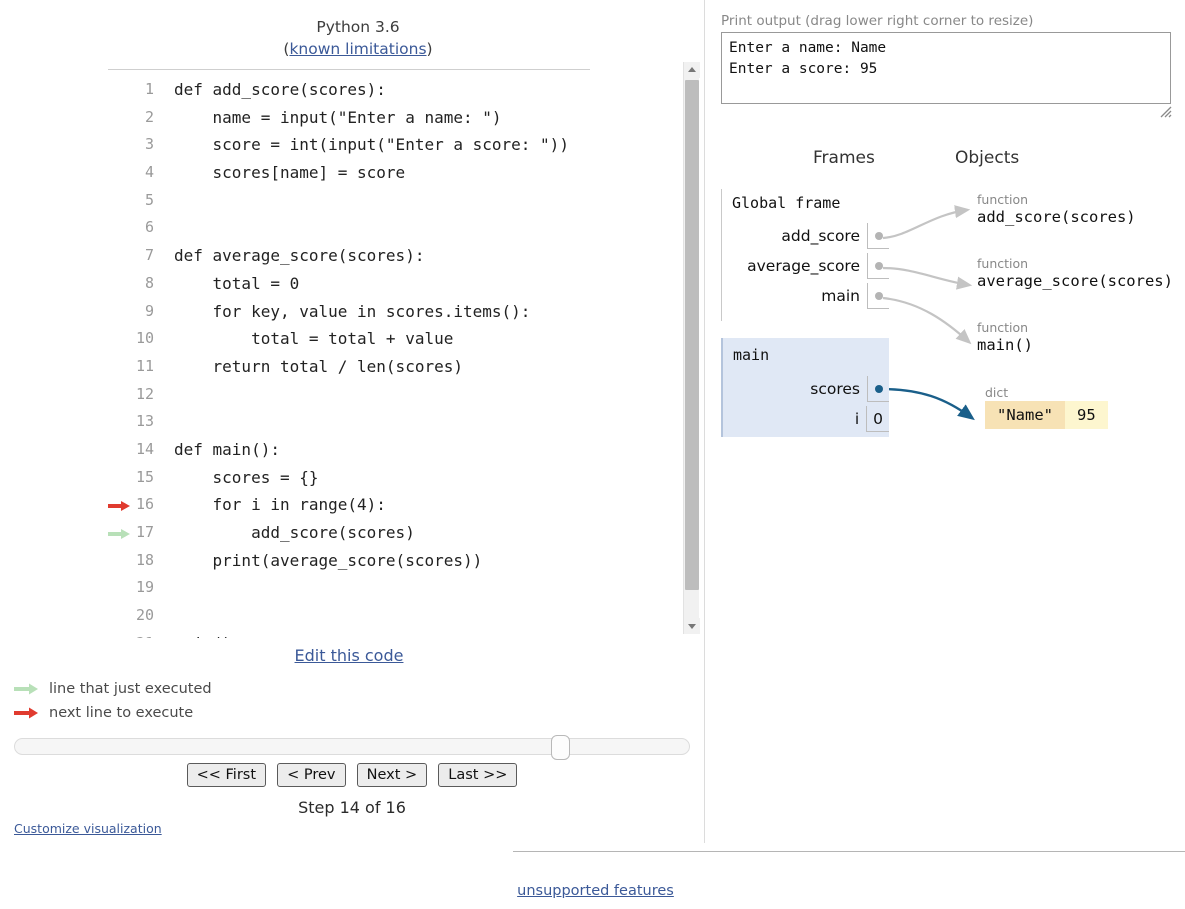  Describe the element at coordinates (280, 89) in the screenshot. I see `code-line-text: def add_score(scores):` at that location.